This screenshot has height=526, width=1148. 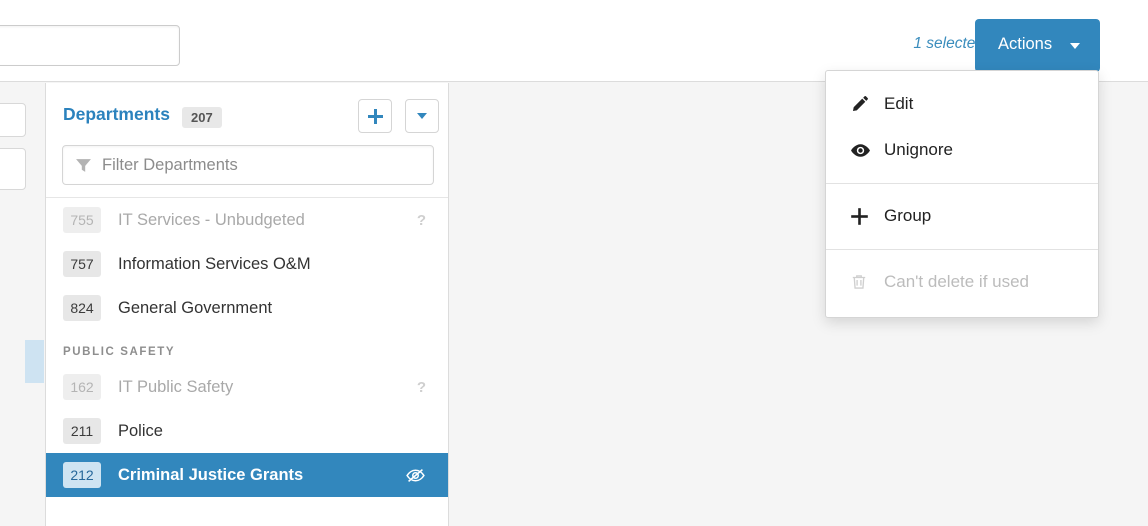 I want to click on menu-item-edit: Edit, so click(x=962, y=104).